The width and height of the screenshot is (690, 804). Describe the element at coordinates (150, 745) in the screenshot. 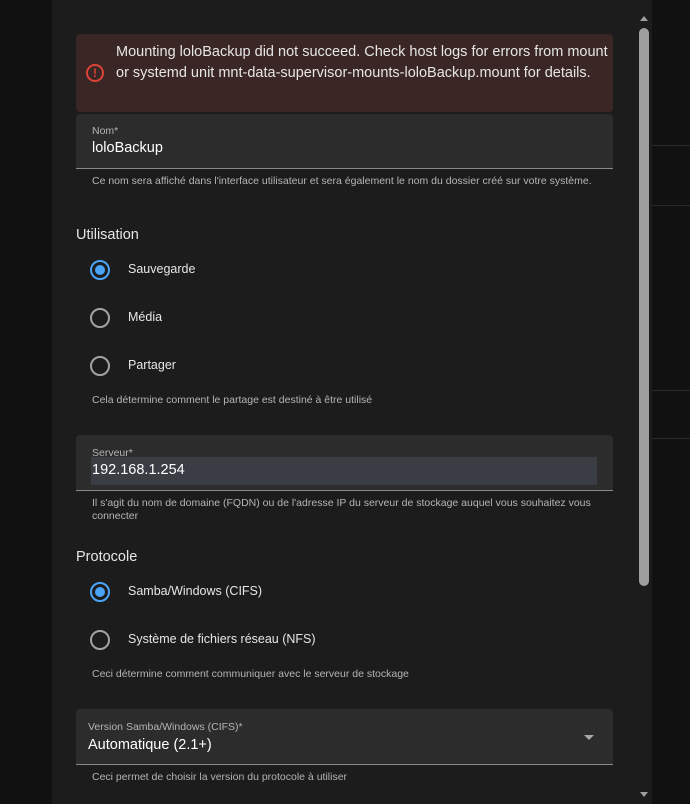

I see `cifs-version-value: Automatique (2.1+)` at that location.